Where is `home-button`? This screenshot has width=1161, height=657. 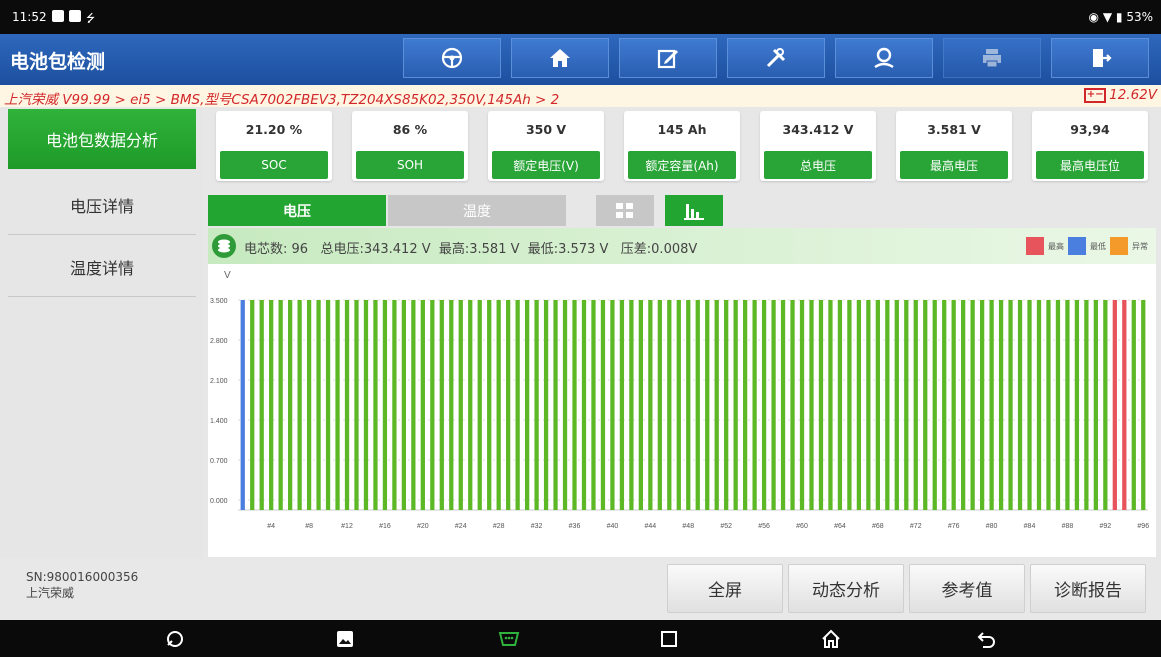 home-button is located at coordinates (560, 58).